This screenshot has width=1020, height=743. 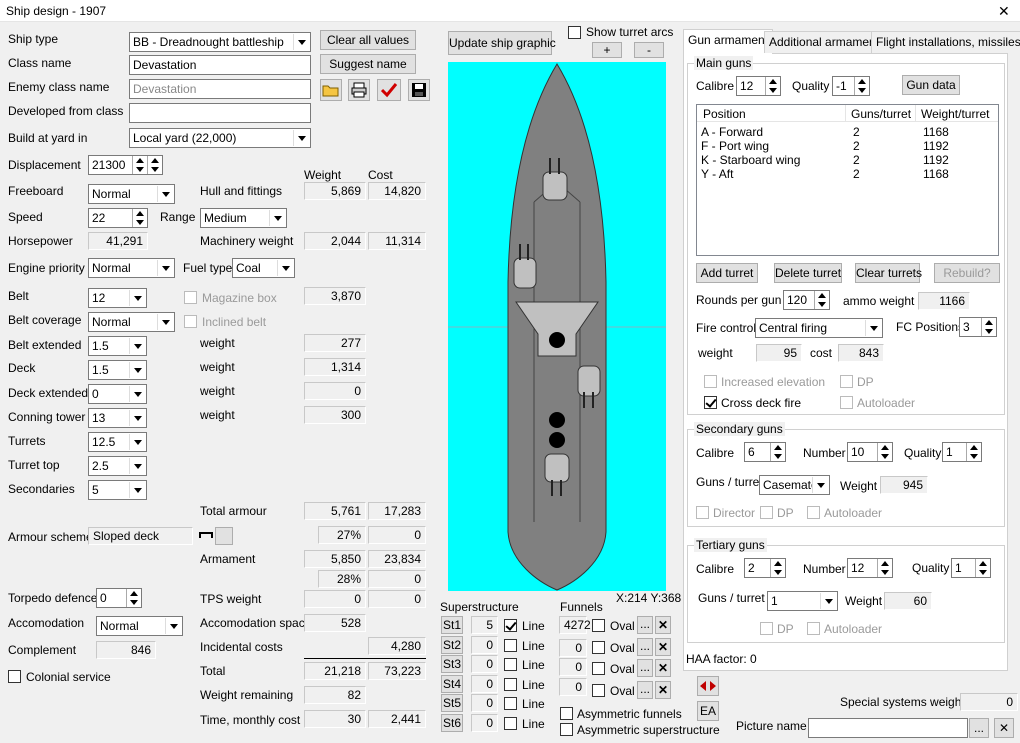 I want to click on tab-flight-installations: Flight installations, missiles, so click(x=945, y=42).